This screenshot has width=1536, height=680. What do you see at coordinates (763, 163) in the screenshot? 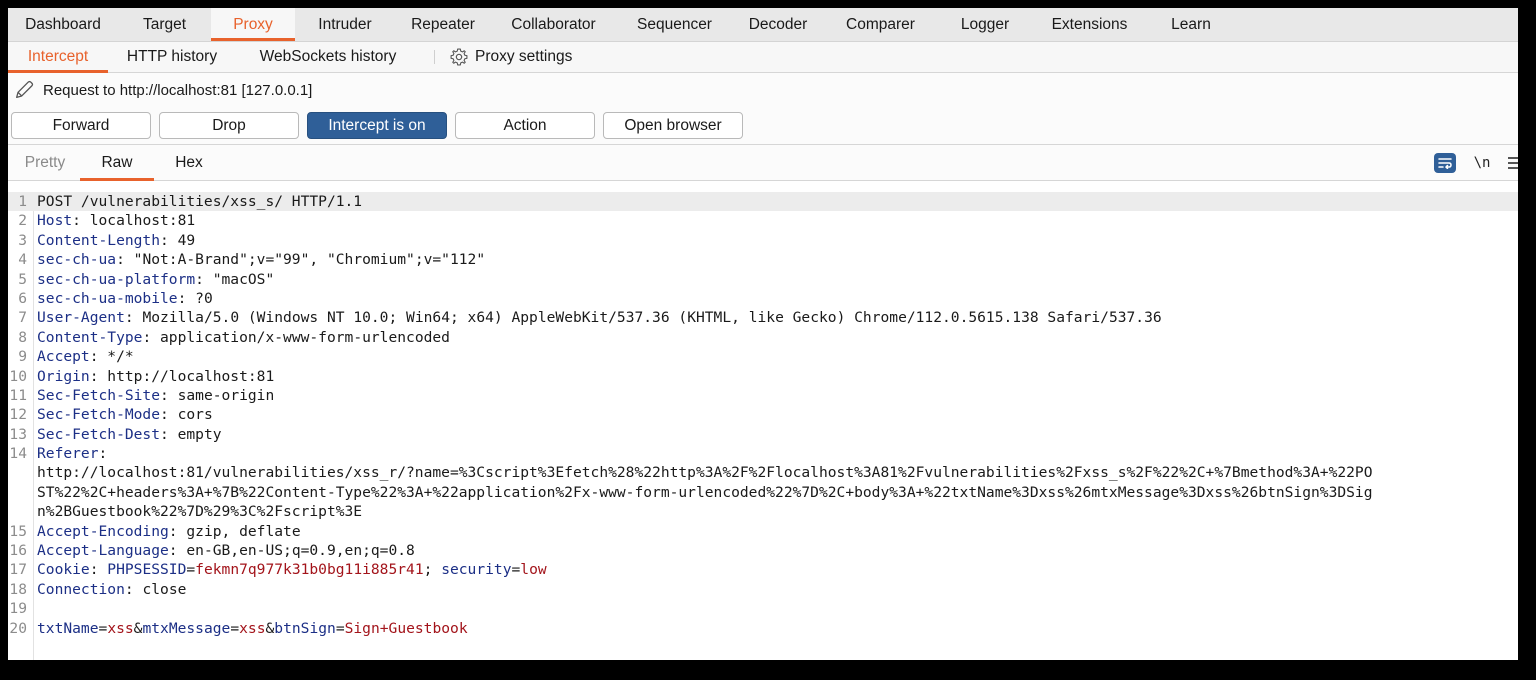
I see `message-editor-tabs: Pretty Raw Hex \n` at bounding box center [763, 163].